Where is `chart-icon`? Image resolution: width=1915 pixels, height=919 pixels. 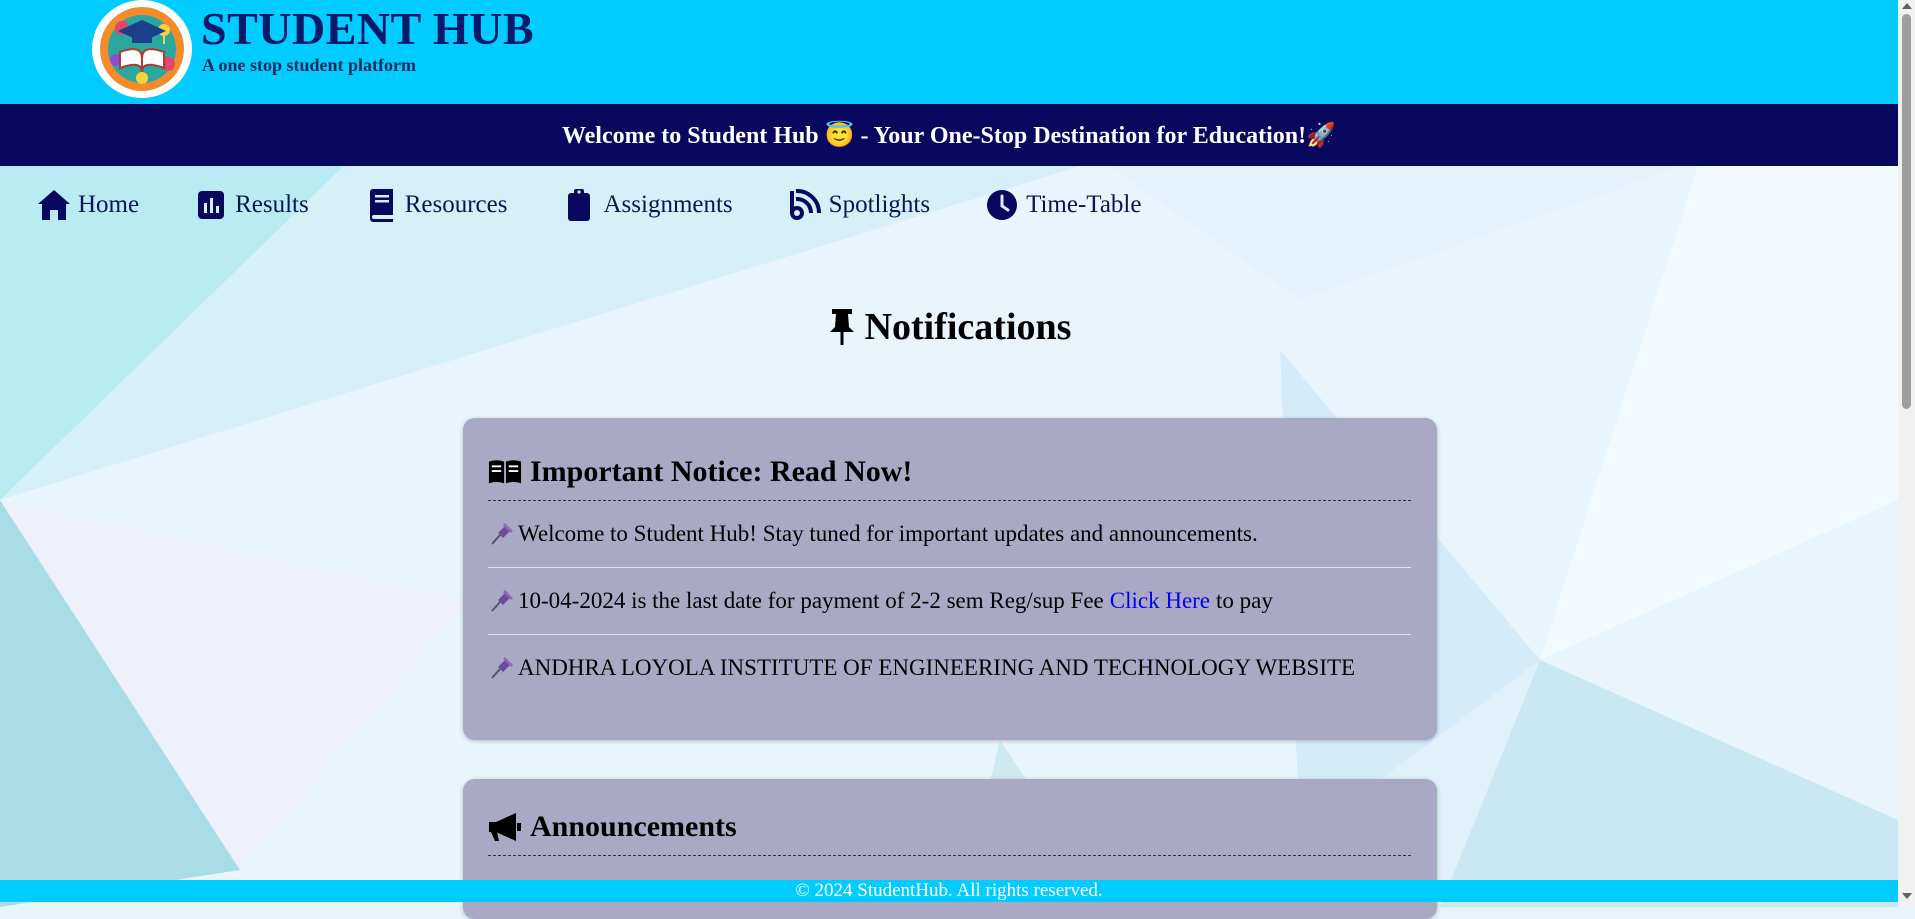 chart-icon is located at coordinates (211, 205).